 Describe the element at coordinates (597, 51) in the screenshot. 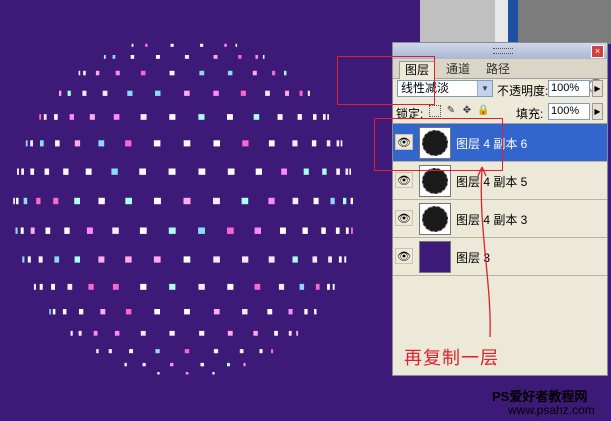

I see `close-icon: ×` at that location.